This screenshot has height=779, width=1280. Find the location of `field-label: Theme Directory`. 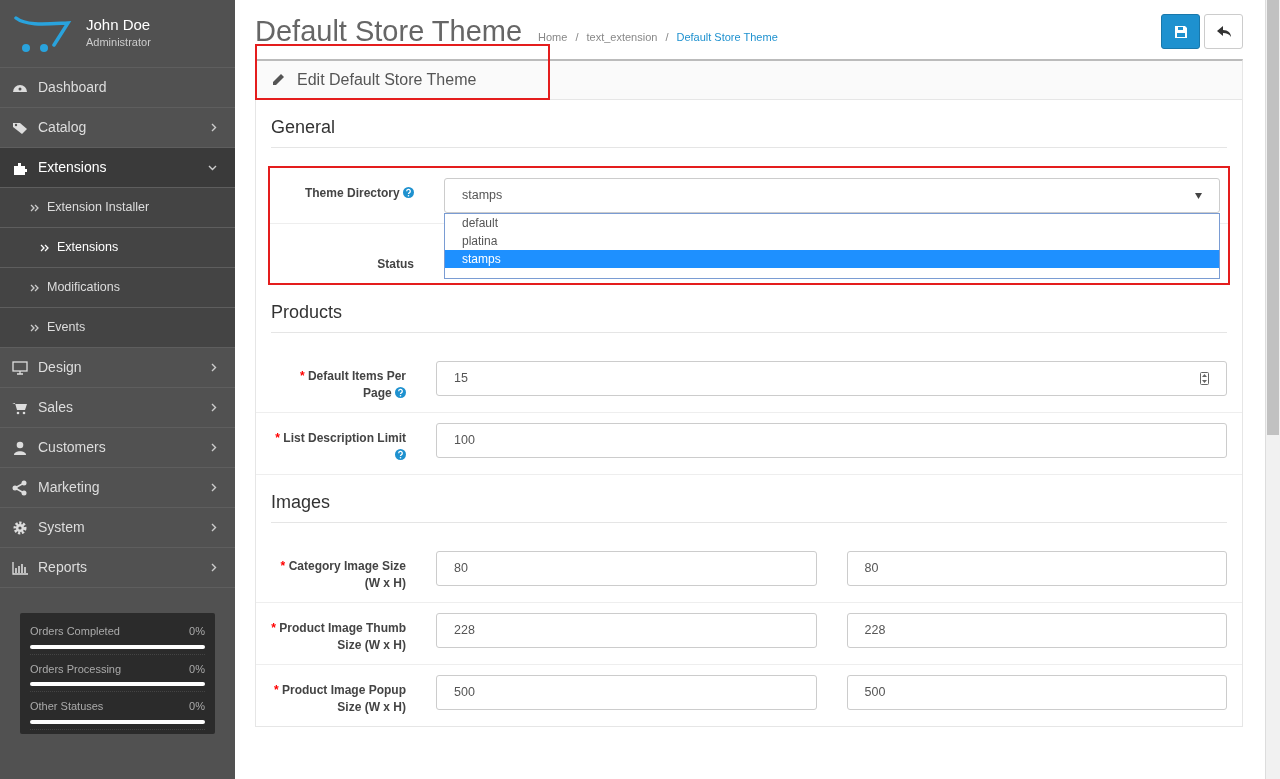

field-label: Theme Directory is located at coordinates (346, 190).